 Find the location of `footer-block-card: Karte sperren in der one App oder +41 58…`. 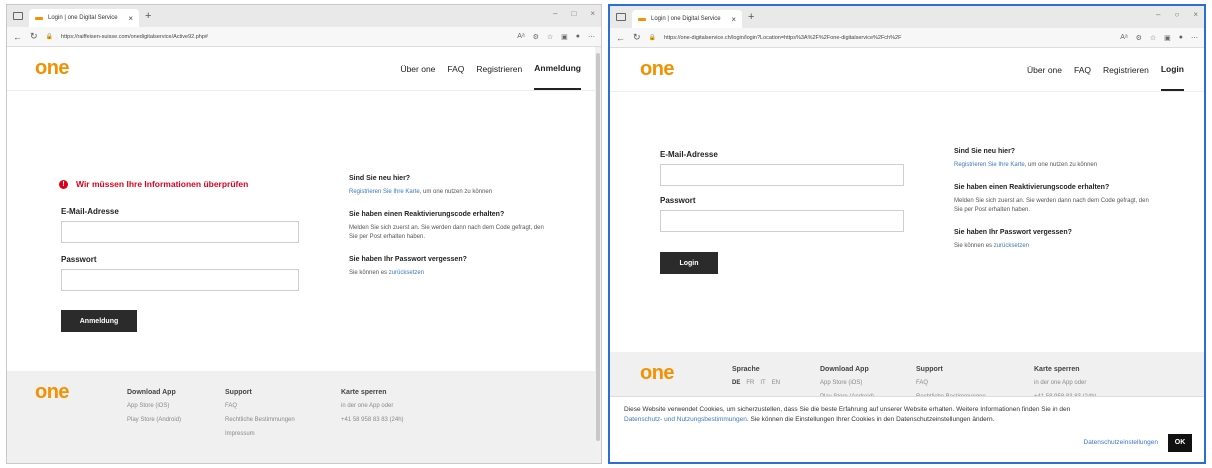

footer-block-card: Karte sperren in der one App oder +41 58… is located at coordinates (372, 410).